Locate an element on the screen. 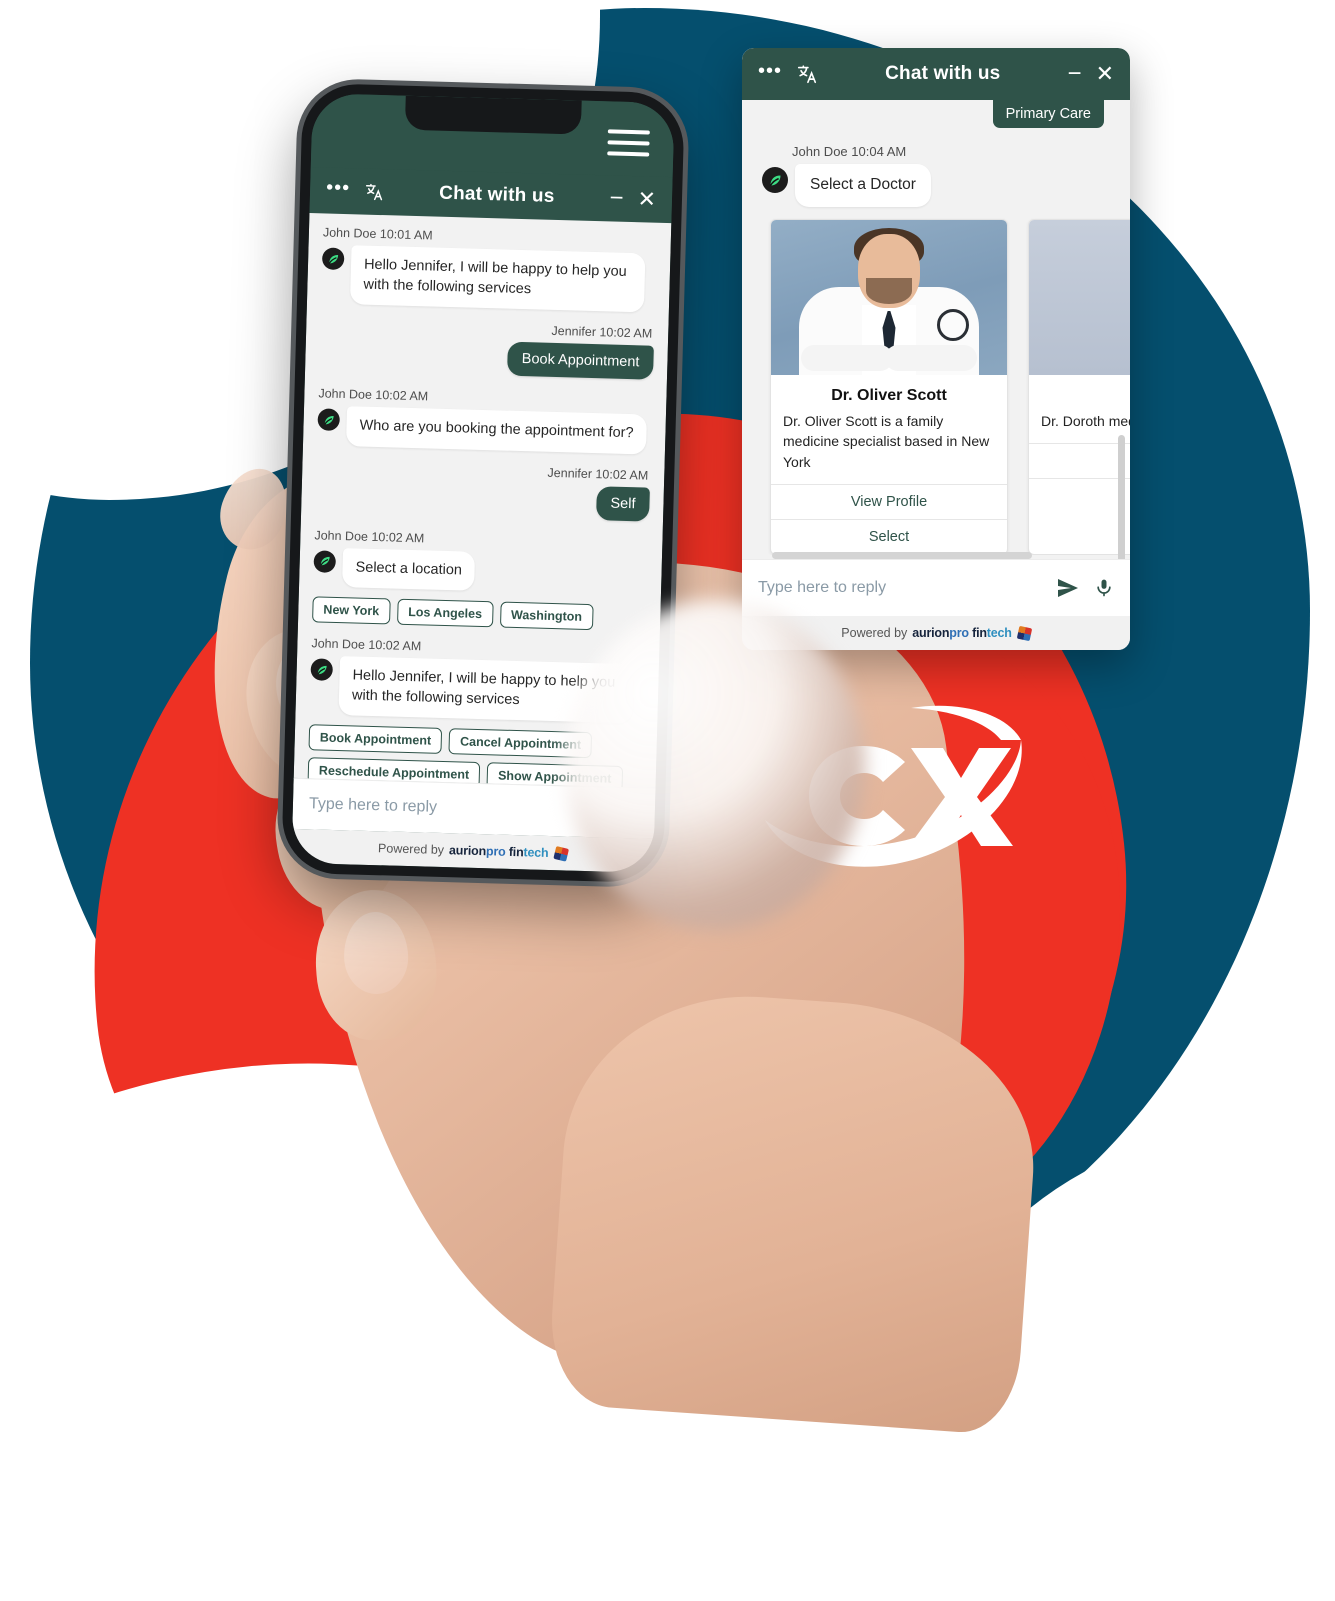  select-doctor-button is located at coordinates (1079, 495).